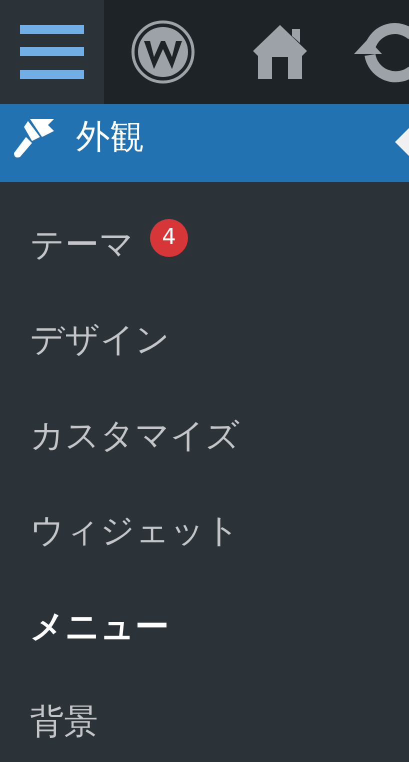 This screenshot has height=762, width=409. I want to click on home-icon, so click(280, 52).